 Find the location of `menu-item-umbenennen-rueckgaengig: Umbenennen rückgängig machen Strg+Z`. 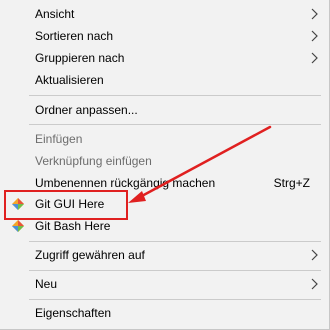

menu-item-umbenennen-rueckgaengig: Umbenennen rückgängig machen Strg+Z is located at coordinates (164, 183).